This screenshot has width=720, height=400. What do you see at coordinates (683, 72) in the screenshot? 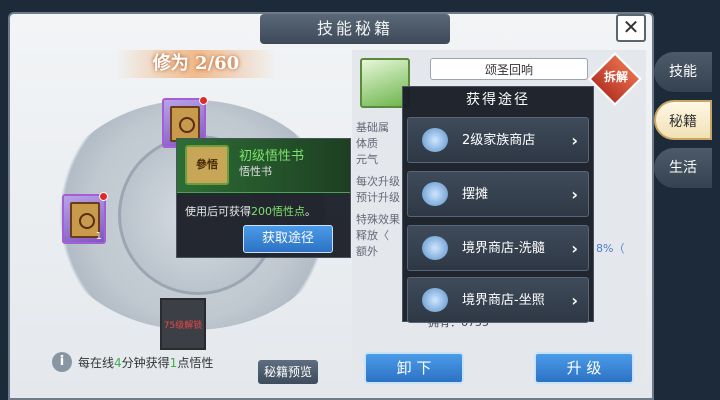
I see `tab-skills: 技能` at bounding box center [683, 72].